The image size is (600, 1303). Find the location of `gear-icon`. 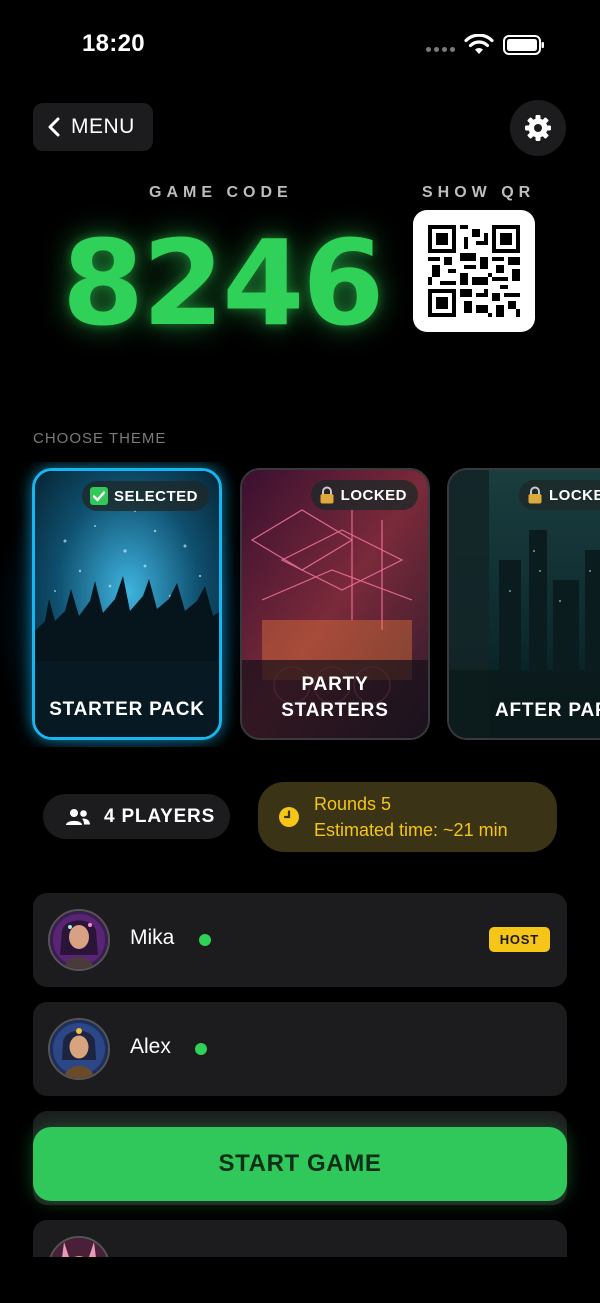

gear-icon is located at coordinates (538, 128).